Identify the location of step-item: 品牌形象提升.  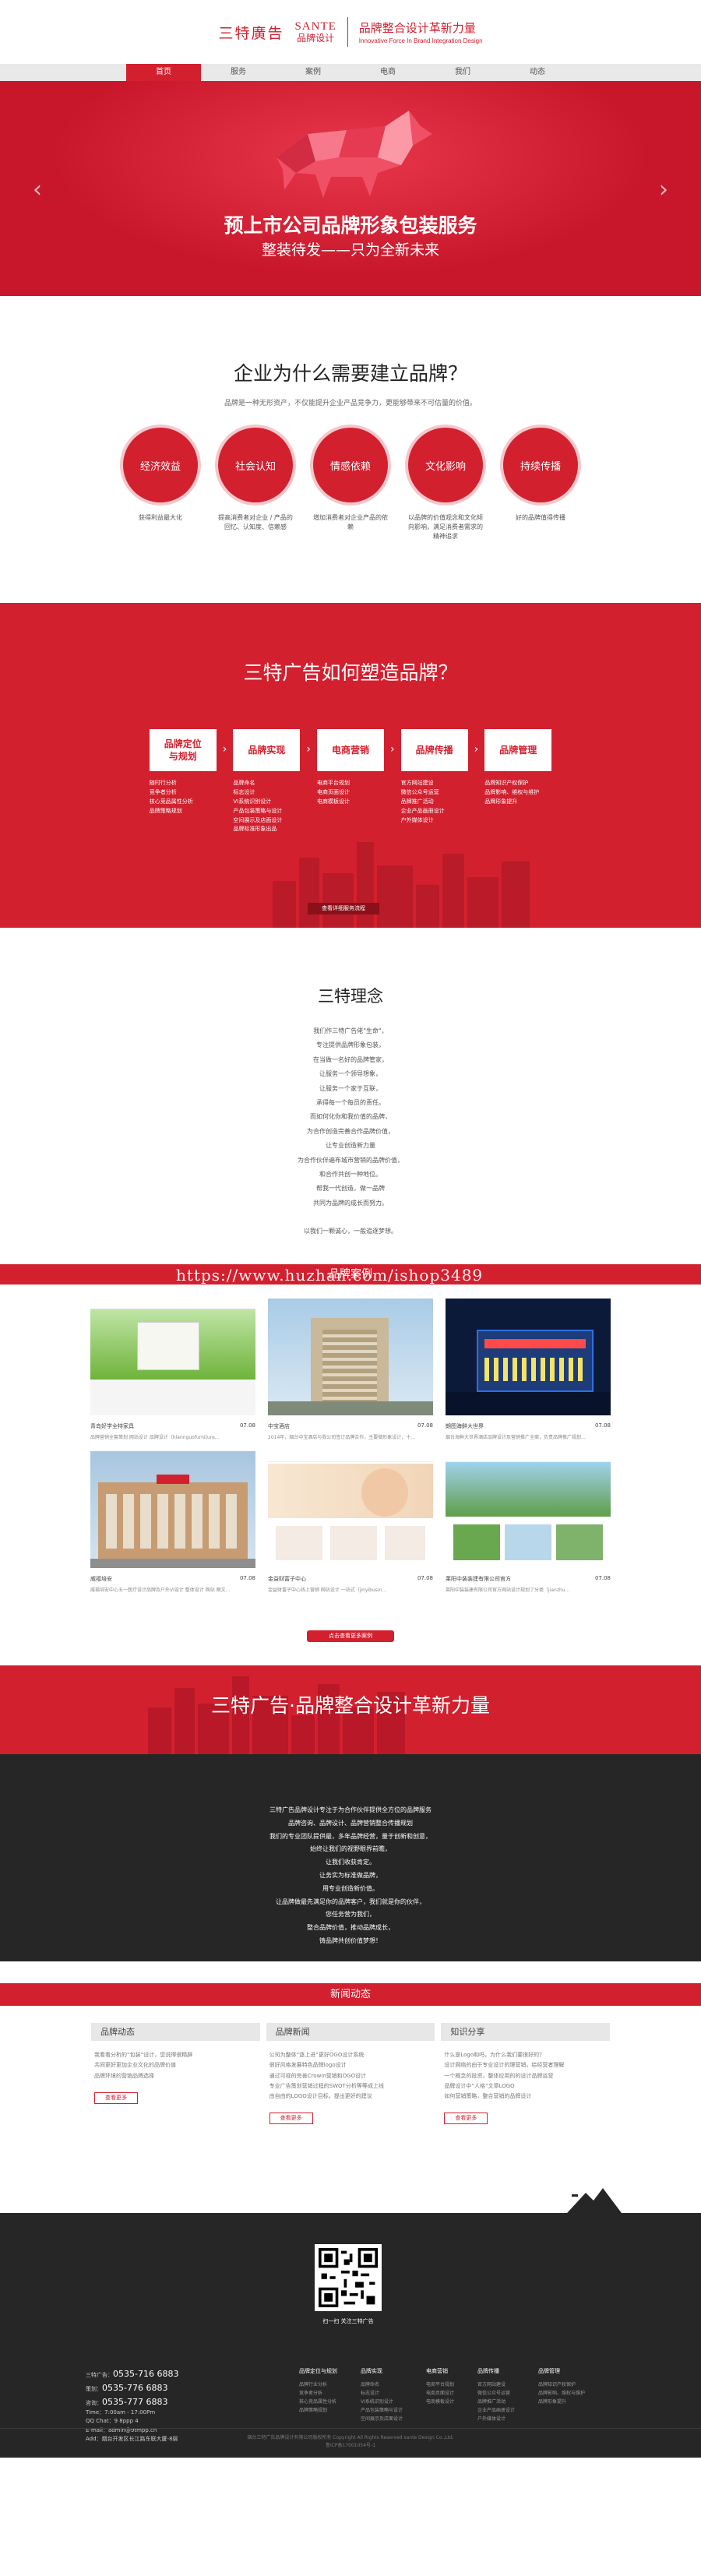
(501, 802).